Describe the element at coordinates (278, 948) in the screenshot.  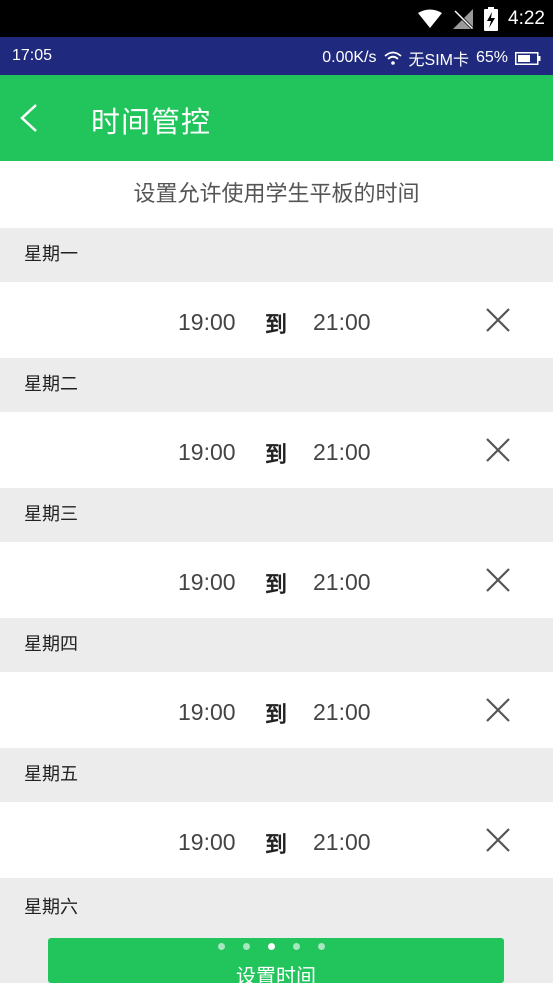
I see `page-indicator` at that location.